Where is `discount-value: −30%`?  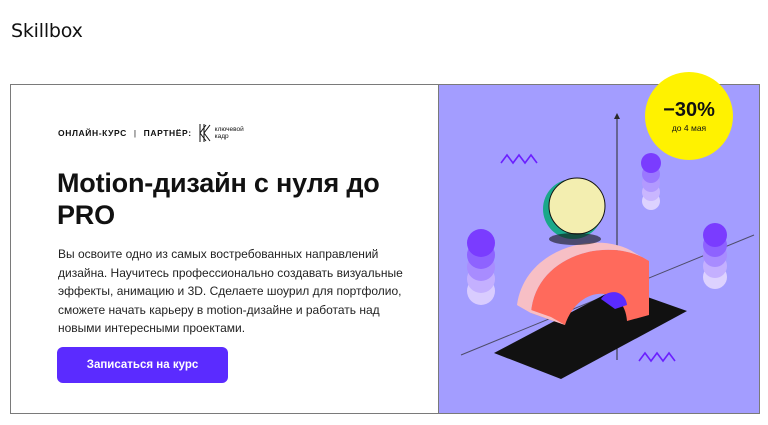
discount-value: −30% is located at coordinates (689, 110).